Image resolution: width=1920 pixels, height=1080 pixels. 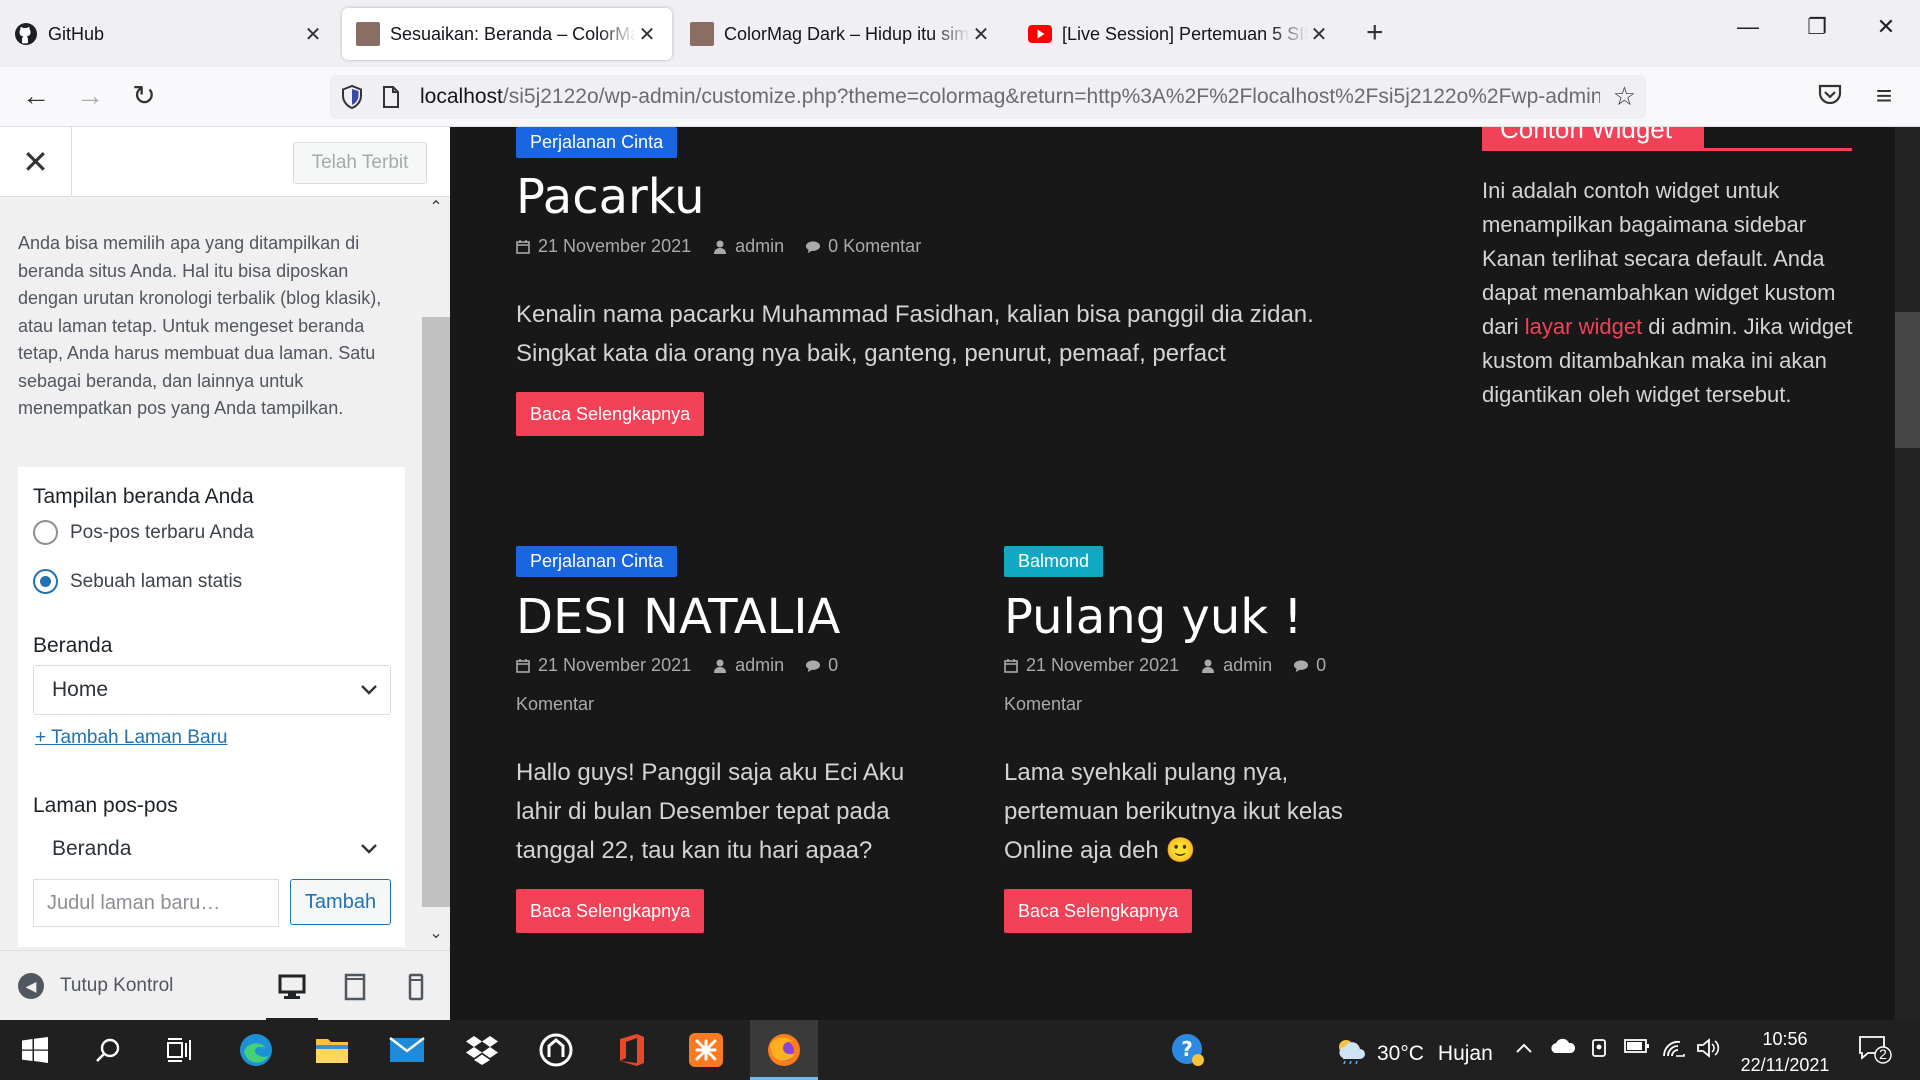 What do you see at coordinates (369, 690) in the screenshot?
I see `chevron-down-icon` at bounding box center [369, 690].